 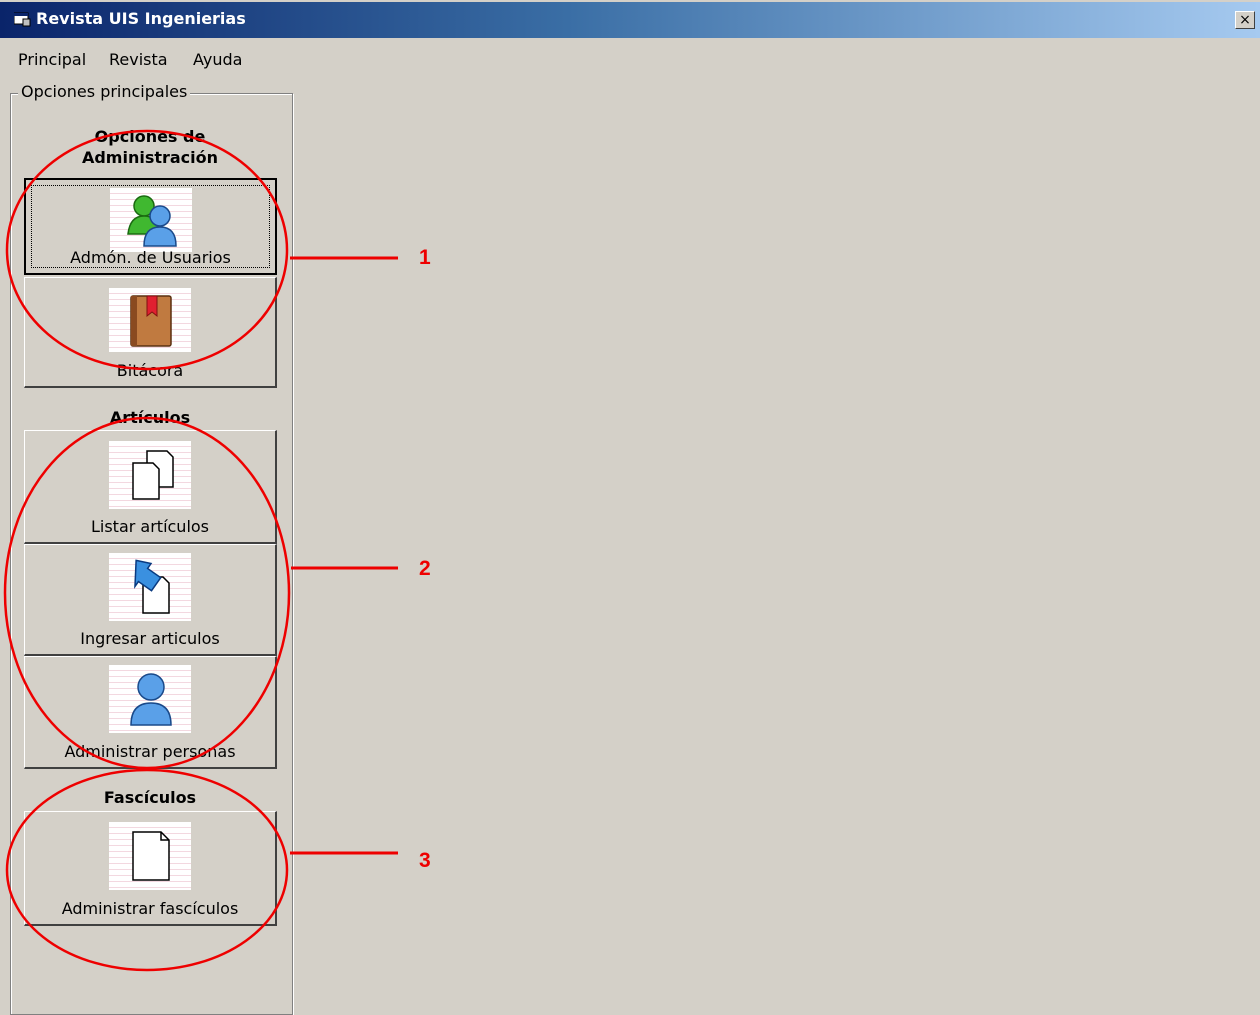 What do you see at coordinates (150, 638) in the screenshot?
I see `ingresar-articulos-label: Ingresar articulos` at bounding box center [150, 638].